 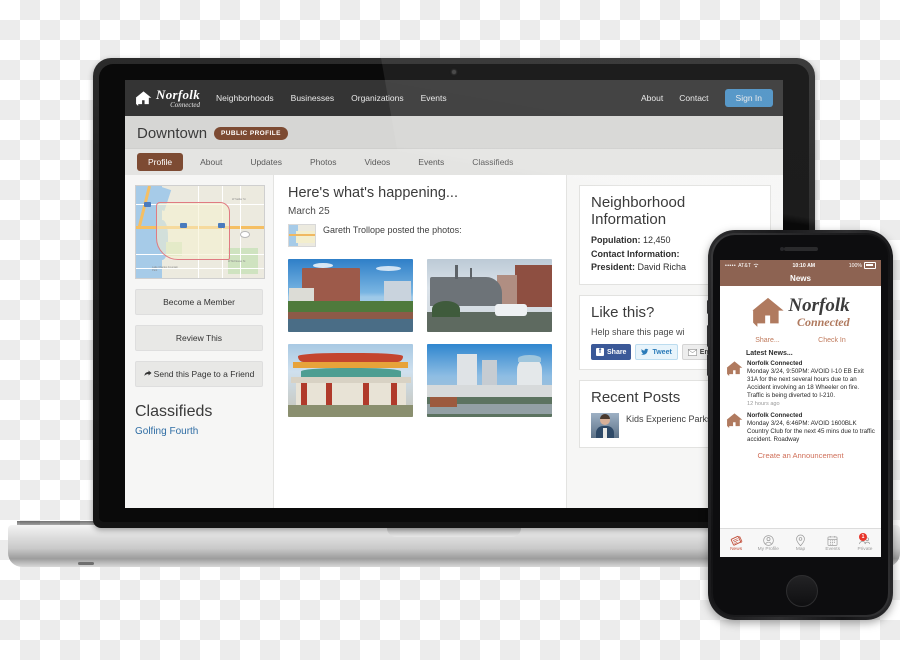 What do you see at coordinates (865, 542) in the screenshot?
I see `phone-tab-private: 1 Private` at bounding box center [865, 542].